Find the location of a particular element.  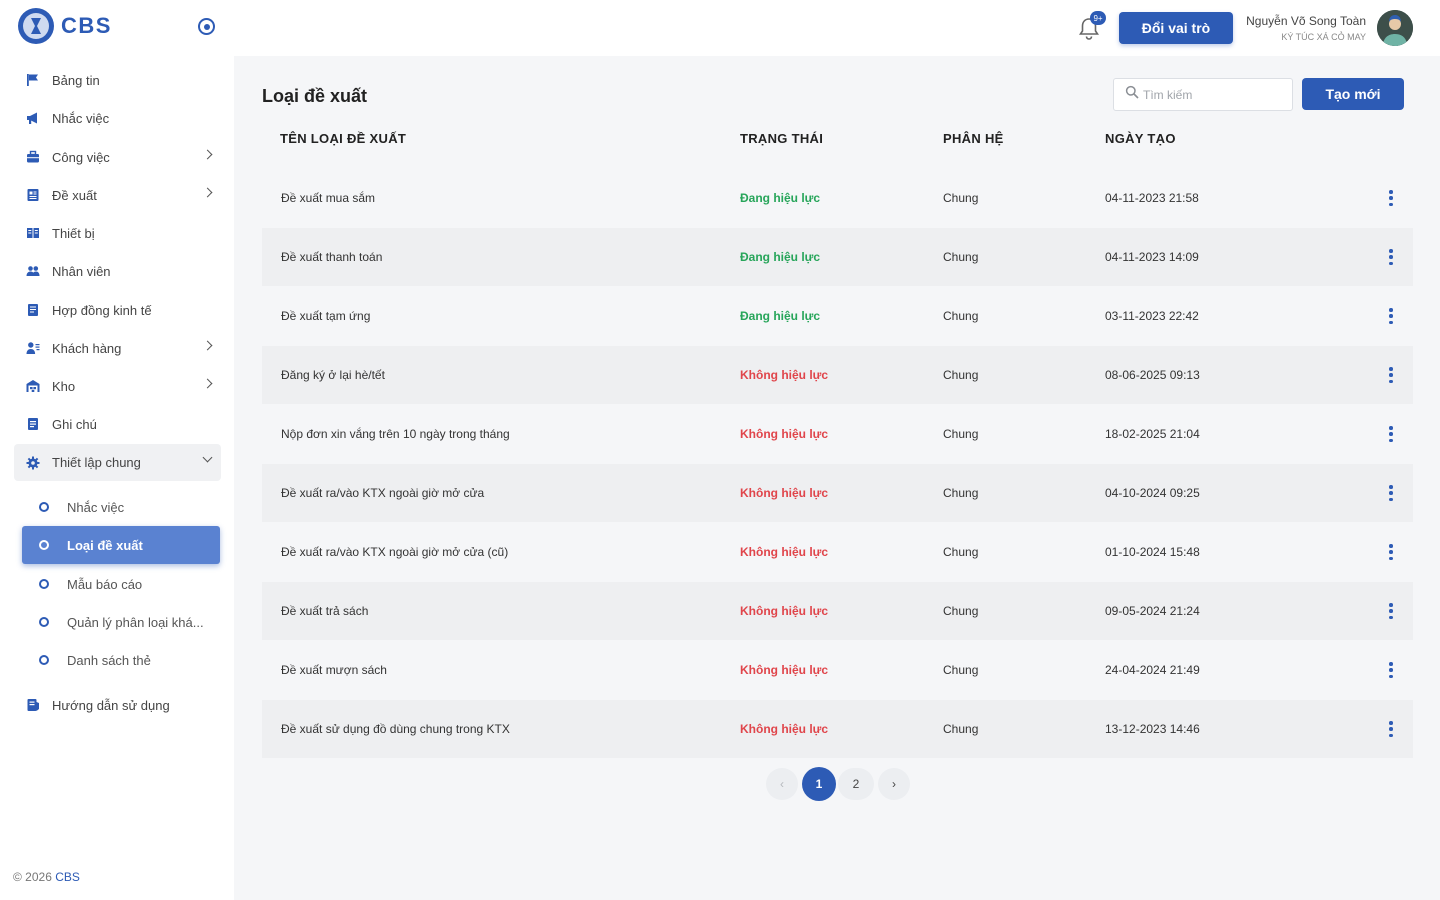

sidebar-item-label: Hướng dẫn sử dụng is located at coordinates (111, 705).